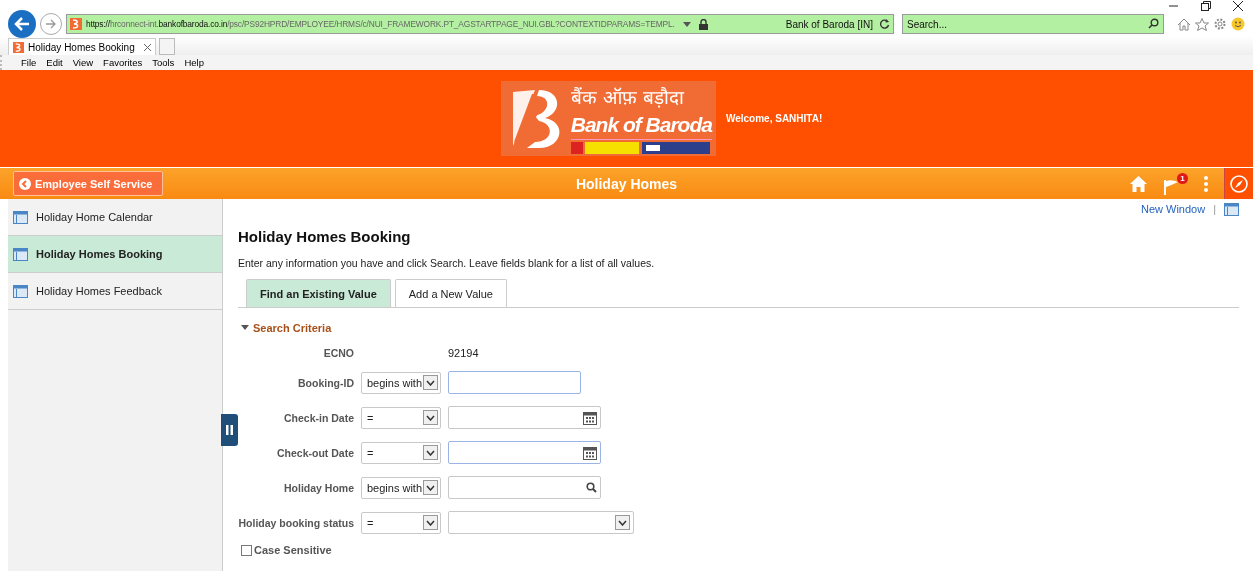 This screenshot has height=571, width=1253. I want to click on field-label: ECNO, so click(338, 353).